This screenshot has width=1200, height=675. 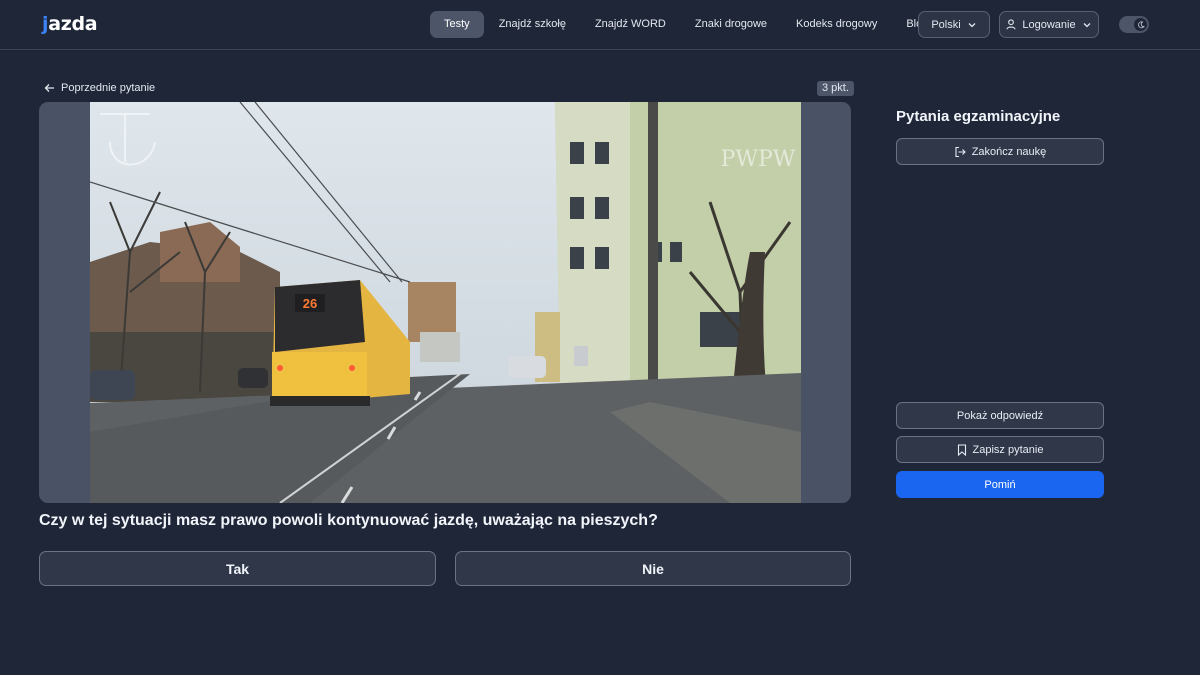 I want to click on save-question-label: Zapisz pytanie, so click(x=1008, y=449).